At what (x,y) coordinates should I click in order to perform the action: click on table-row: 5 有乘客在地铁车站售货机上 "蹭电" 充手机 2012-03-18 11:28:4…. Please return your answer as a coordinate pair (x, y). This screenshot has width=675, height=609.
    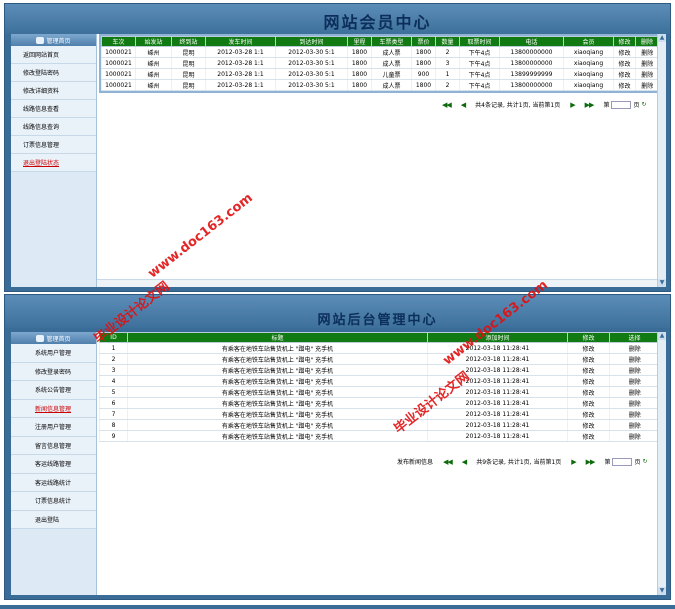
    Looking at the image, I should click on (379, 392).